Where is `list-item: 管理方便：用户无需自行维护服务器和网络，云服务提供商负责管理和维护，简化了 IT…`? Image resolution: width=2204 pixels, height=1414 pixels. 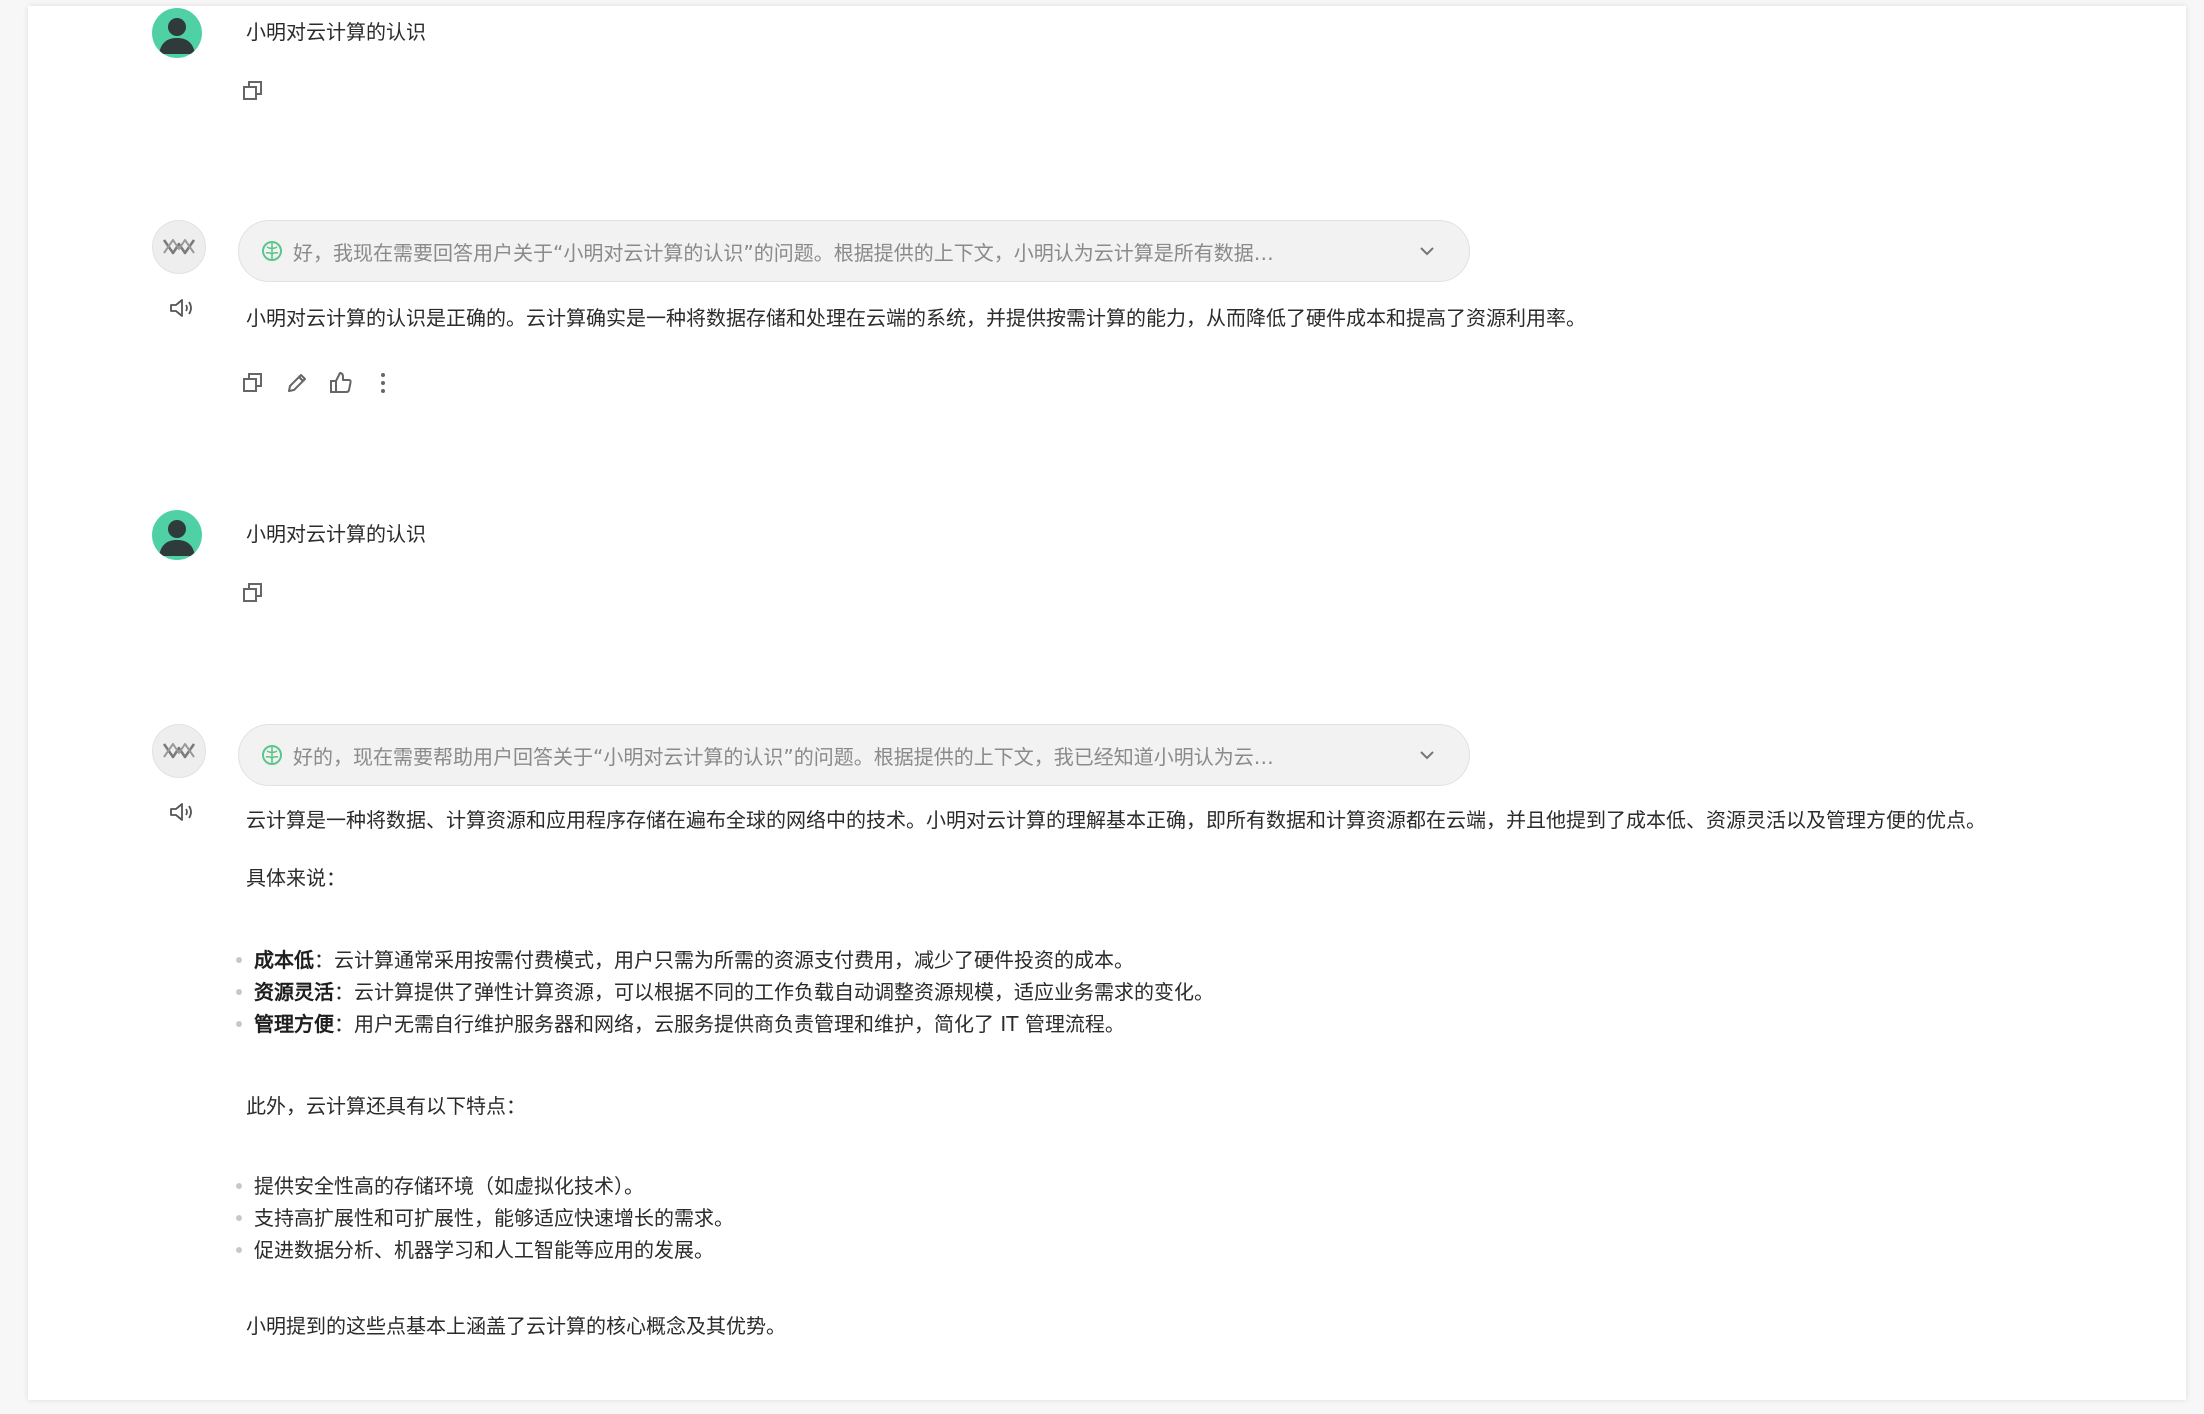 list-item: 管理方便：用户无需自行维护服务器和网络，云服务提供商负责管理和维护，简化了 IT… is located at coordinates (725, 1024).